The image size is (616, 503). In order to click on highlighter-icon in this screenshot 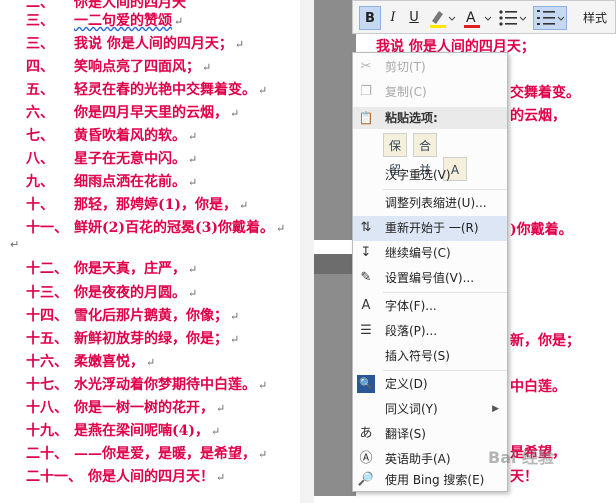, I will do `click(443, 19)`.